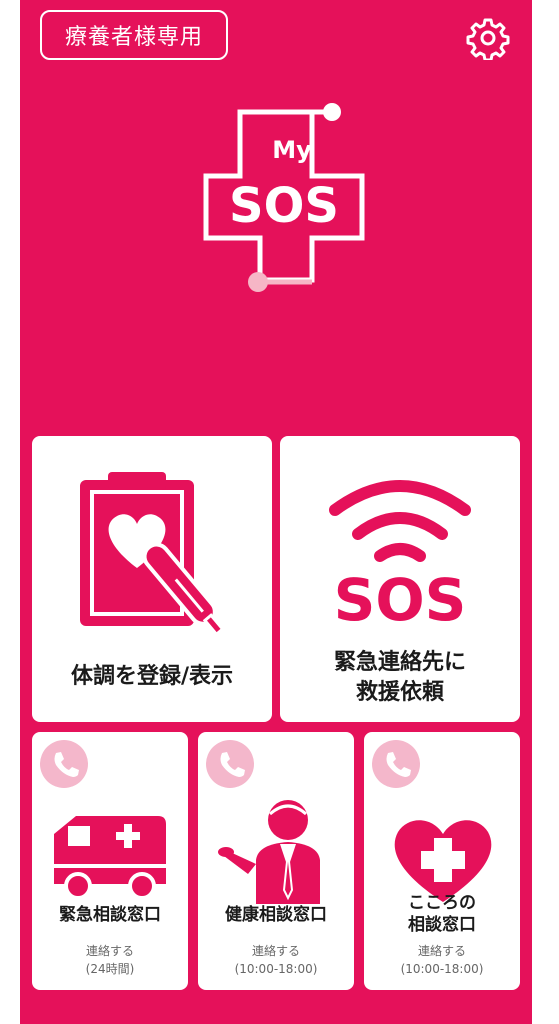 The height and width of the screenshot is (1024, 559). I want to click on logo-my-text: My, so click(292, 150).